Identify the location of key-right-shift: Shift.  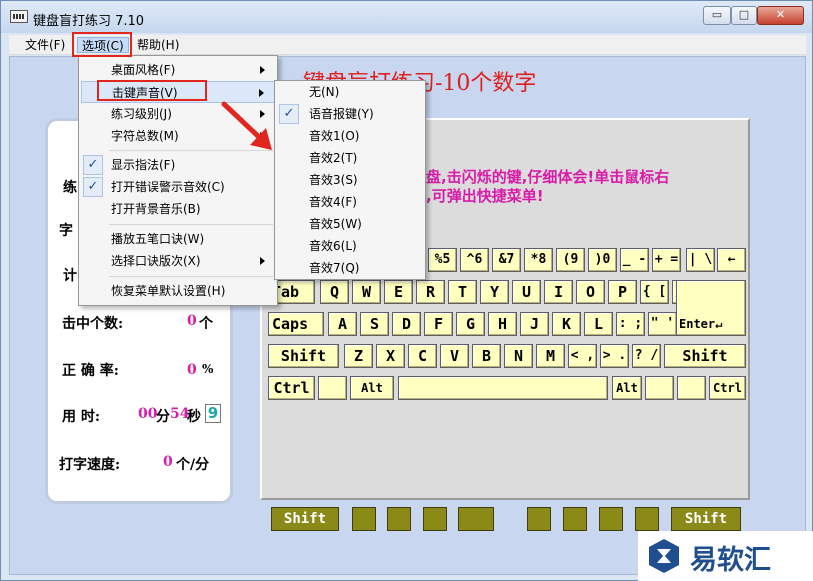
(705, 356).